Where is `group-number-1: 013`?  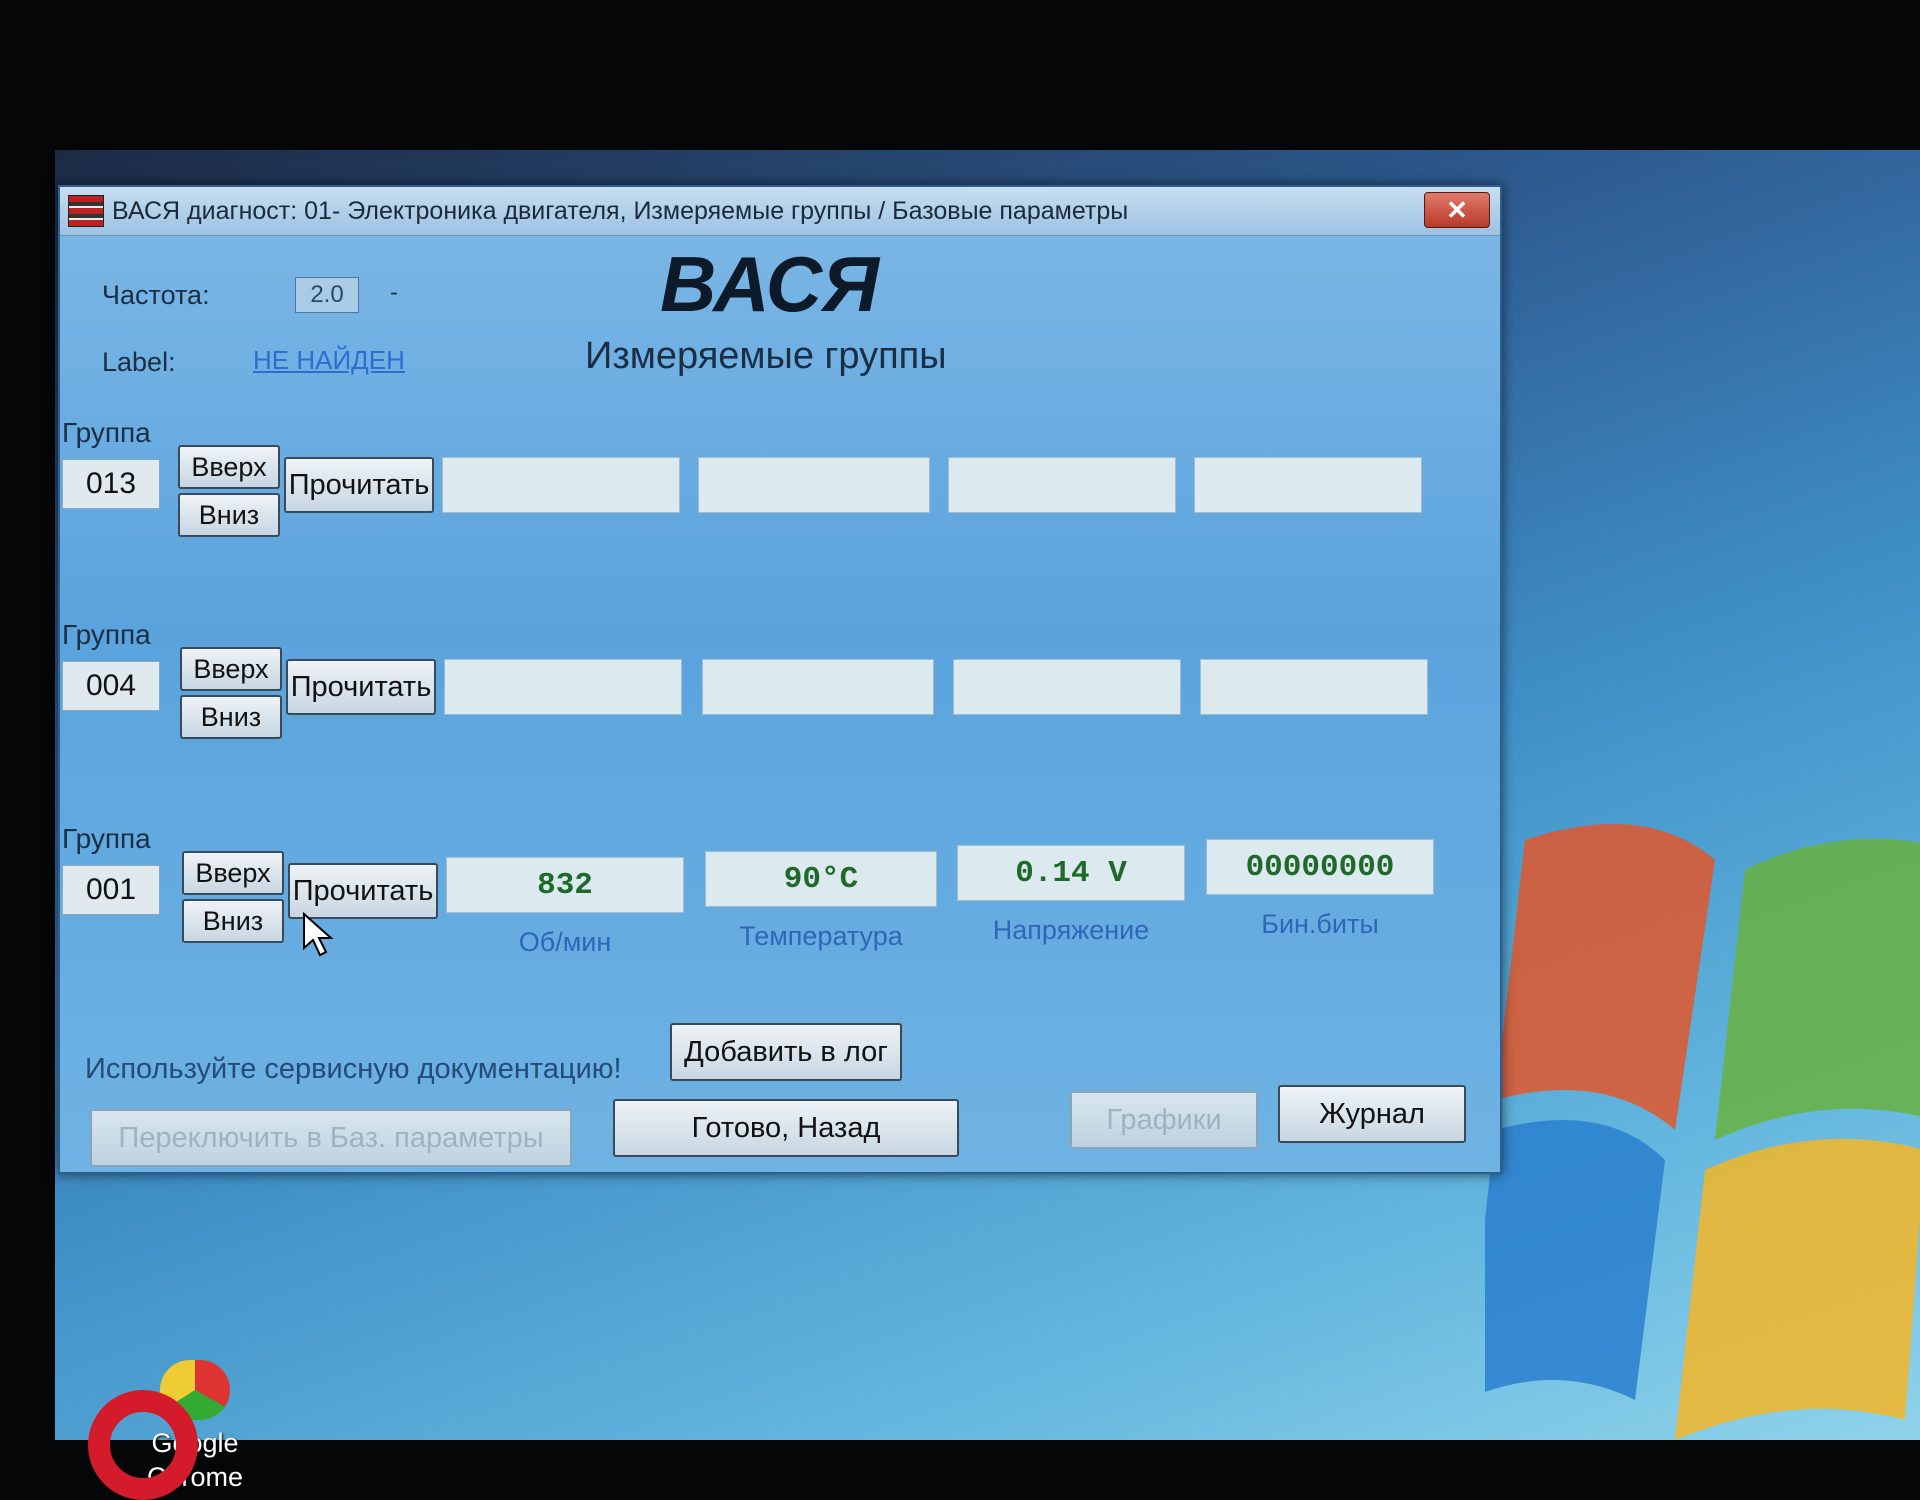 group-number-1: 013 is located at coordinates (111, 484).